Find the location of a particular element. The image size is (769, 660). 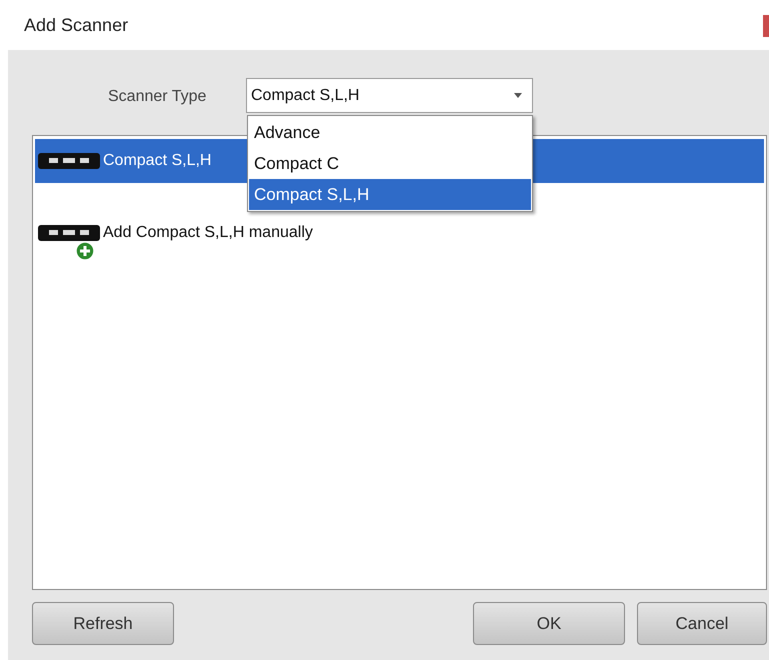

window-title: Add Scanner is located at coordinates (76, 25).